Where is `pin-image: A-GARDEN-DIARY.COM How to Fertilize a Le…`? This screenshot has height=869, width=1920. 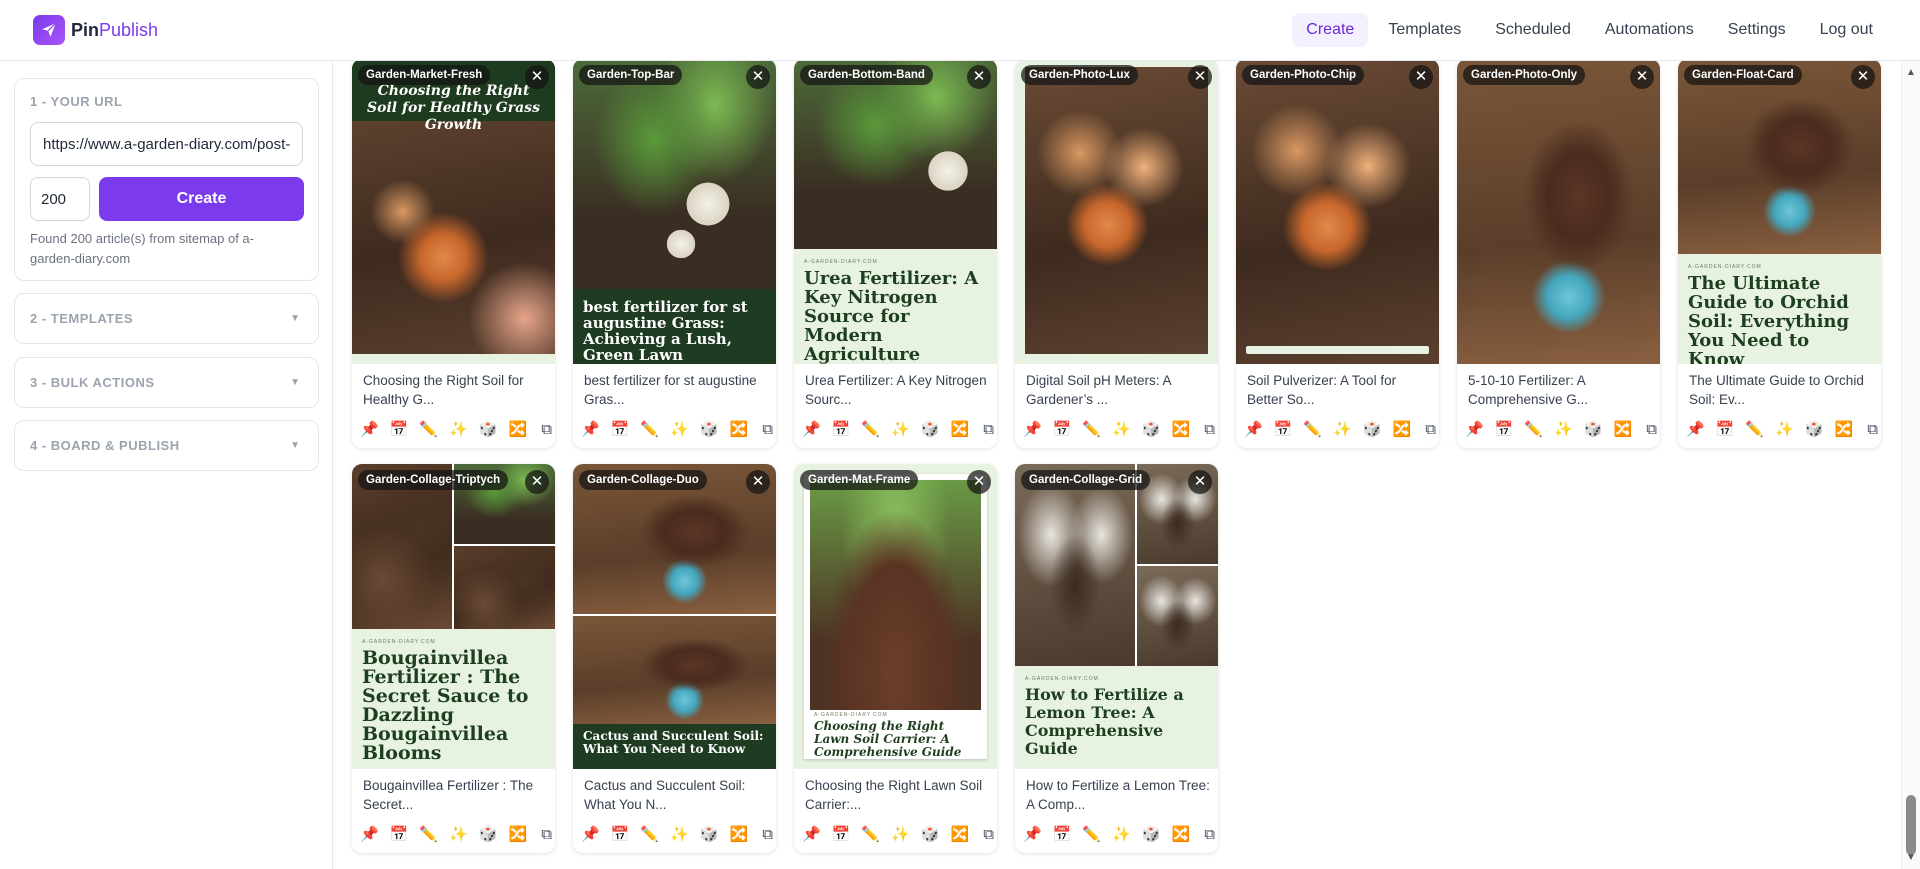
pin-image: A-GARDEN-DIARY.COM How to Fertilize a Le… is located at coordinates (1116, 616).